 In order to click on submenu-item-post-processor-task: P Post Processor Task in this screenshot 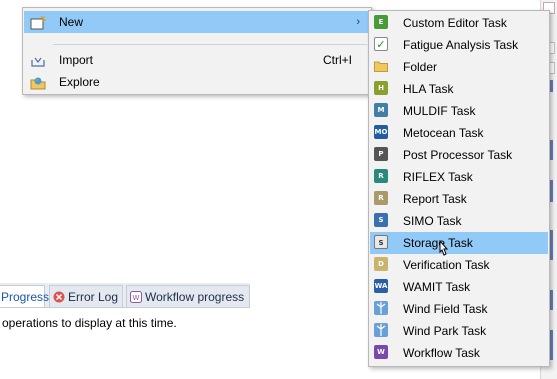, I will do `click(459, 155)`.